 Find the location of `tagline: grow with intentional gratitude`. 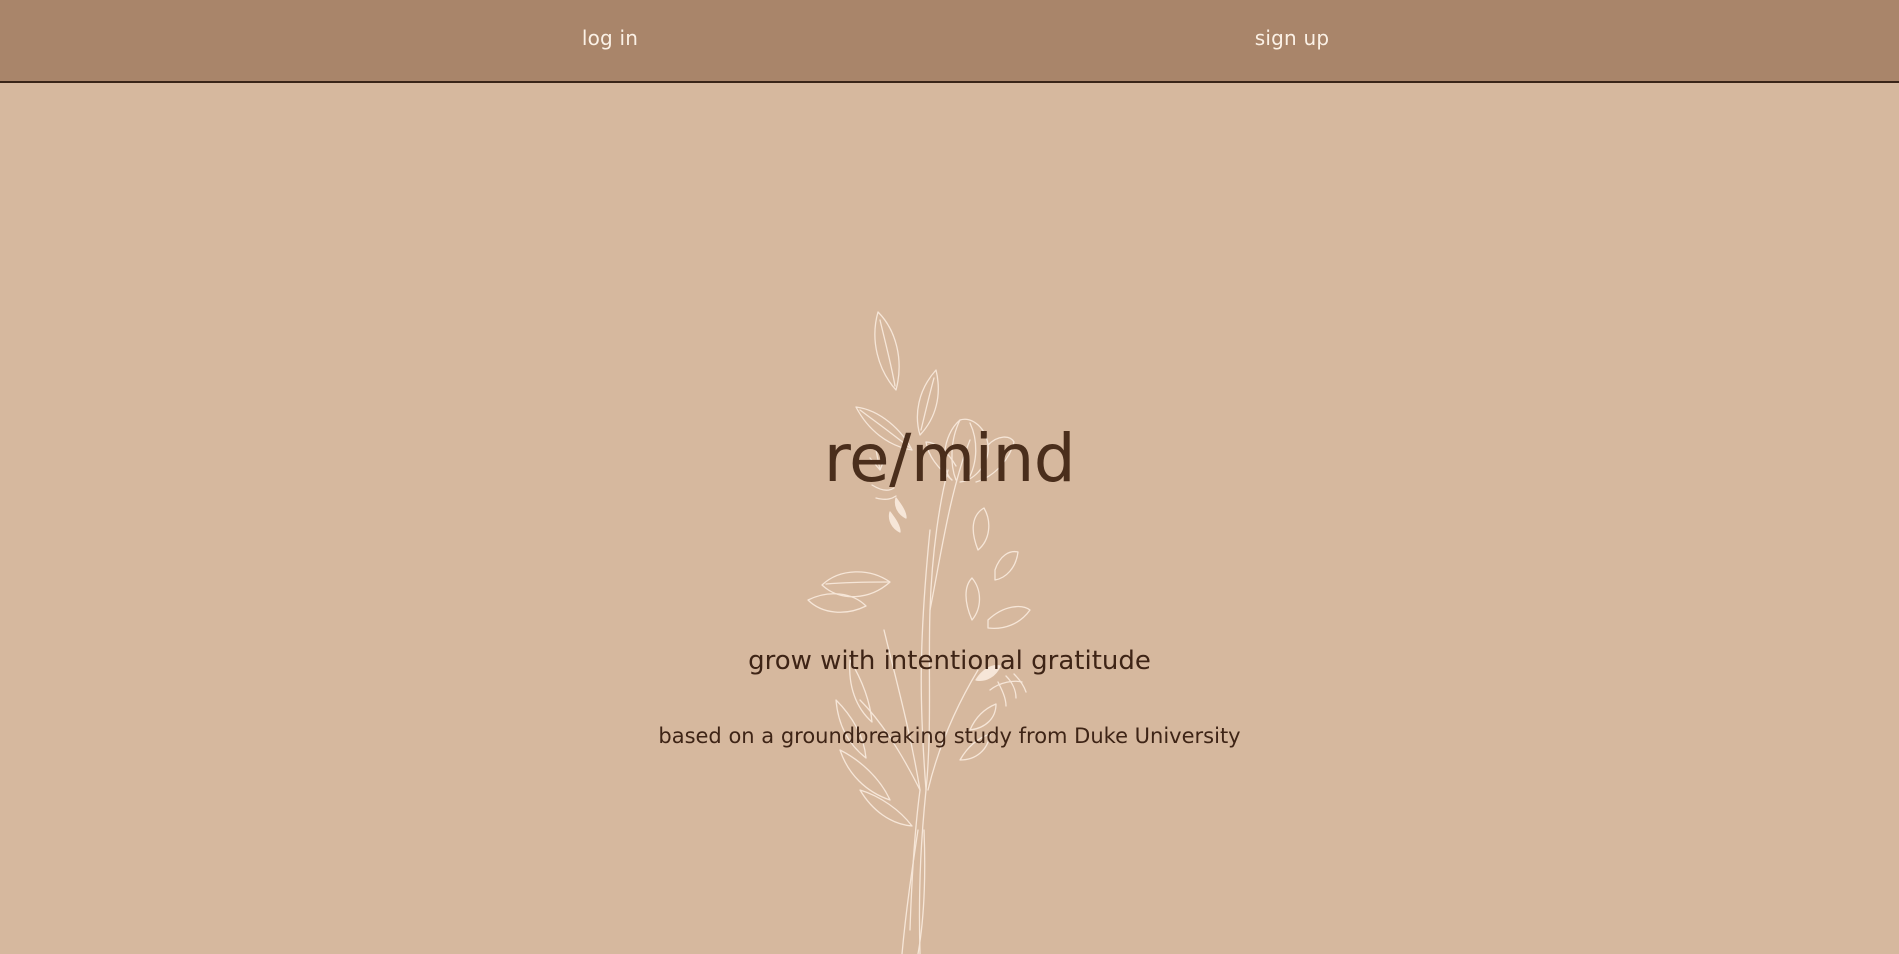

tagline: grow with intentional gratitude is located at coordinates (949, 661).